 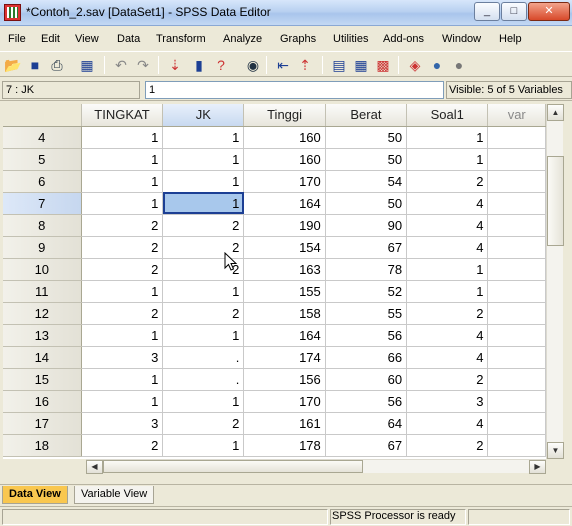 What do you see at coordinates (203, 203) in the screenshot?
I see `active-cell: 1` at bounding box center [203, 203].